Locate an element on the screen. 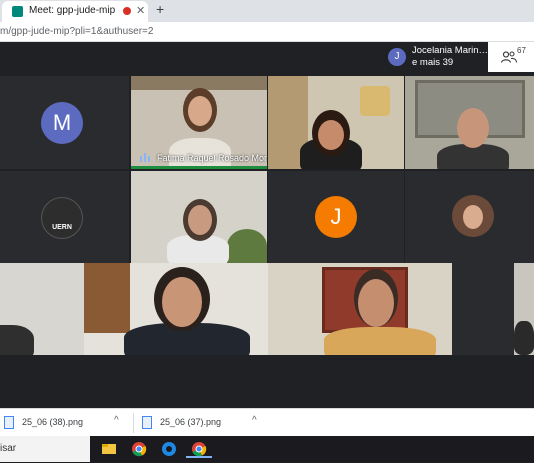 The height and width of the screenshot is (463, 534). browser-tab-meet: Meet: gpp-jude-mip ✕ is located at coordinates (75, 11).